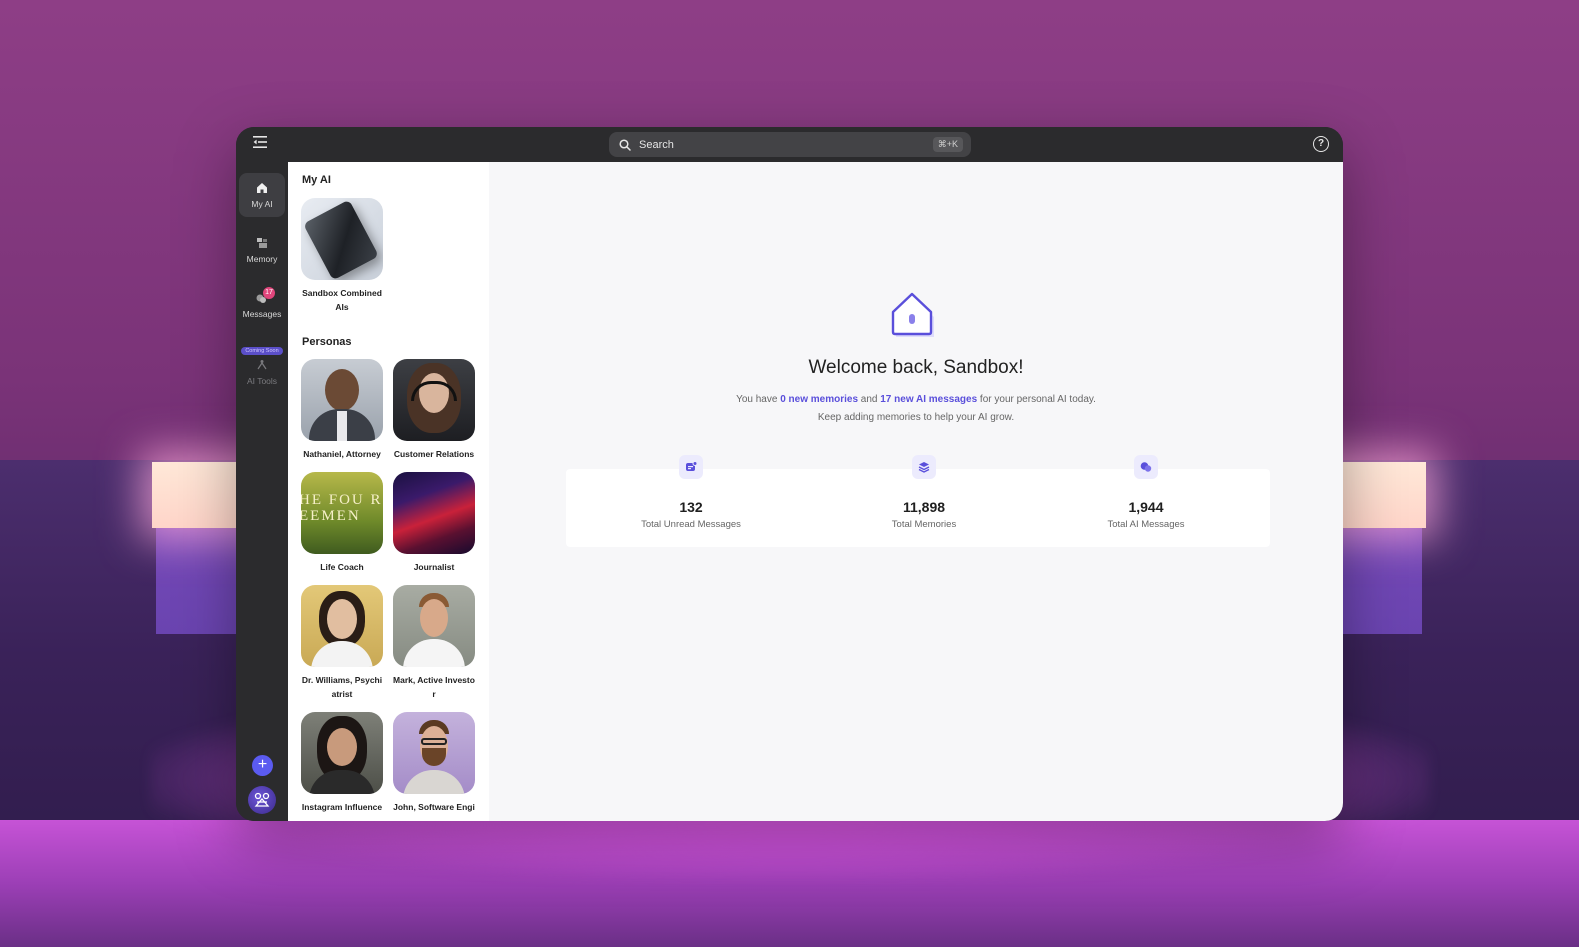  Describe the element at coordinates (434, 454) in the screenshot. I see `card-name: Customer Relations` at that location.